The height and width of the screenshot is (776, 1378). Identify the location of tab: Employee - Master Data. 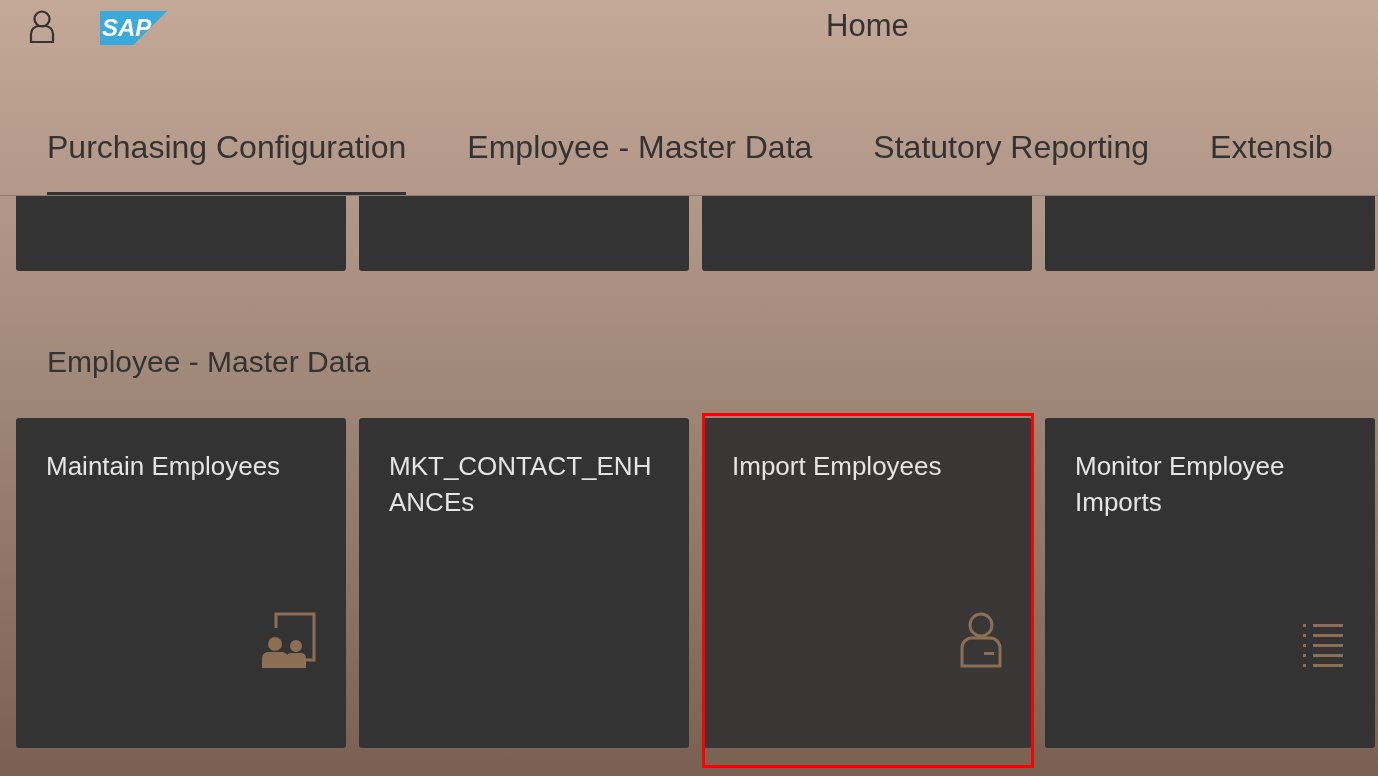
(640, 161).